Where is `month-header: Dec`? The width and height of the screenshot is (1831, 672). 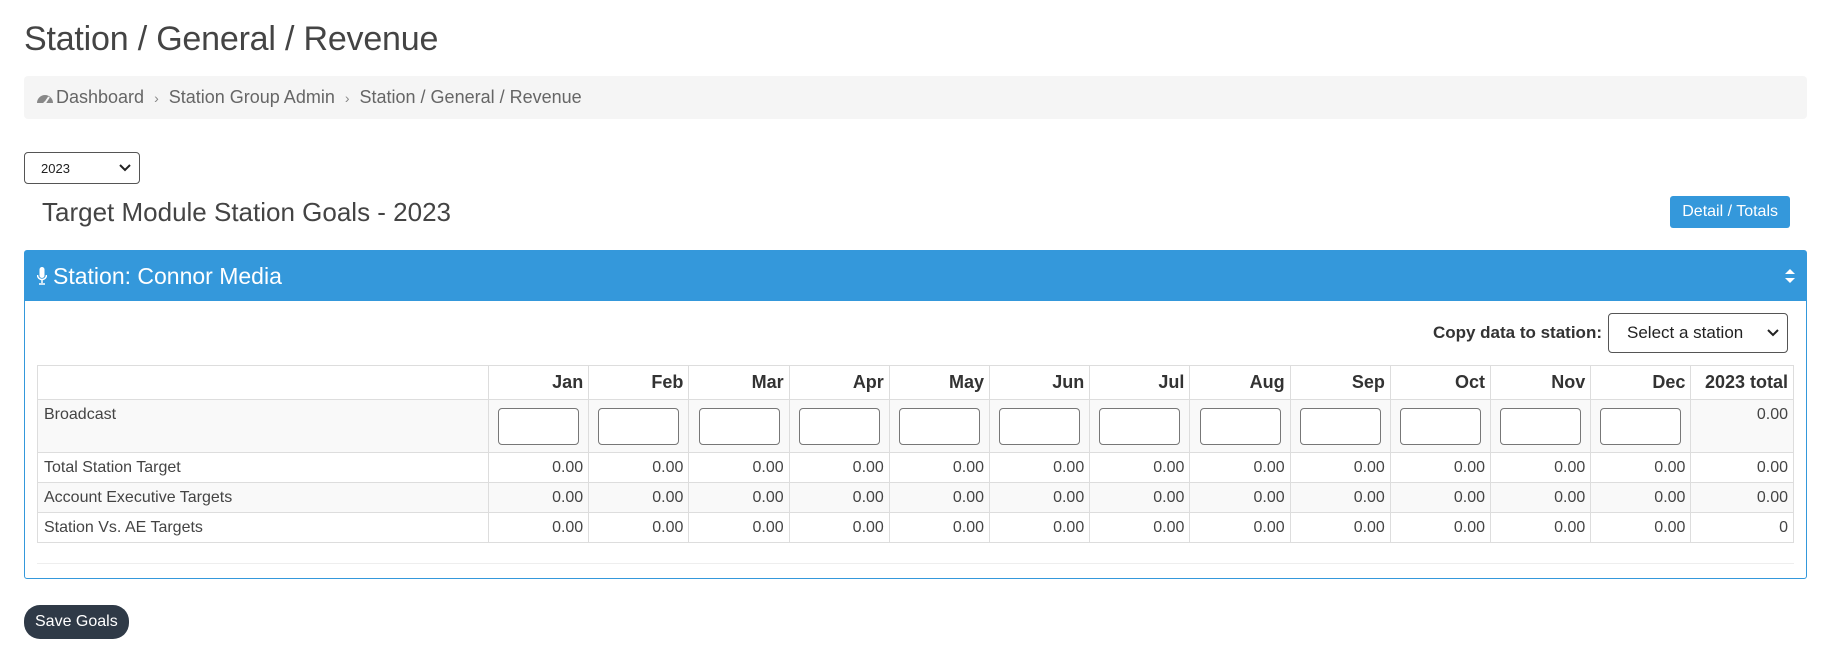 month-header: Dec is located at coordinates (1641, 382).